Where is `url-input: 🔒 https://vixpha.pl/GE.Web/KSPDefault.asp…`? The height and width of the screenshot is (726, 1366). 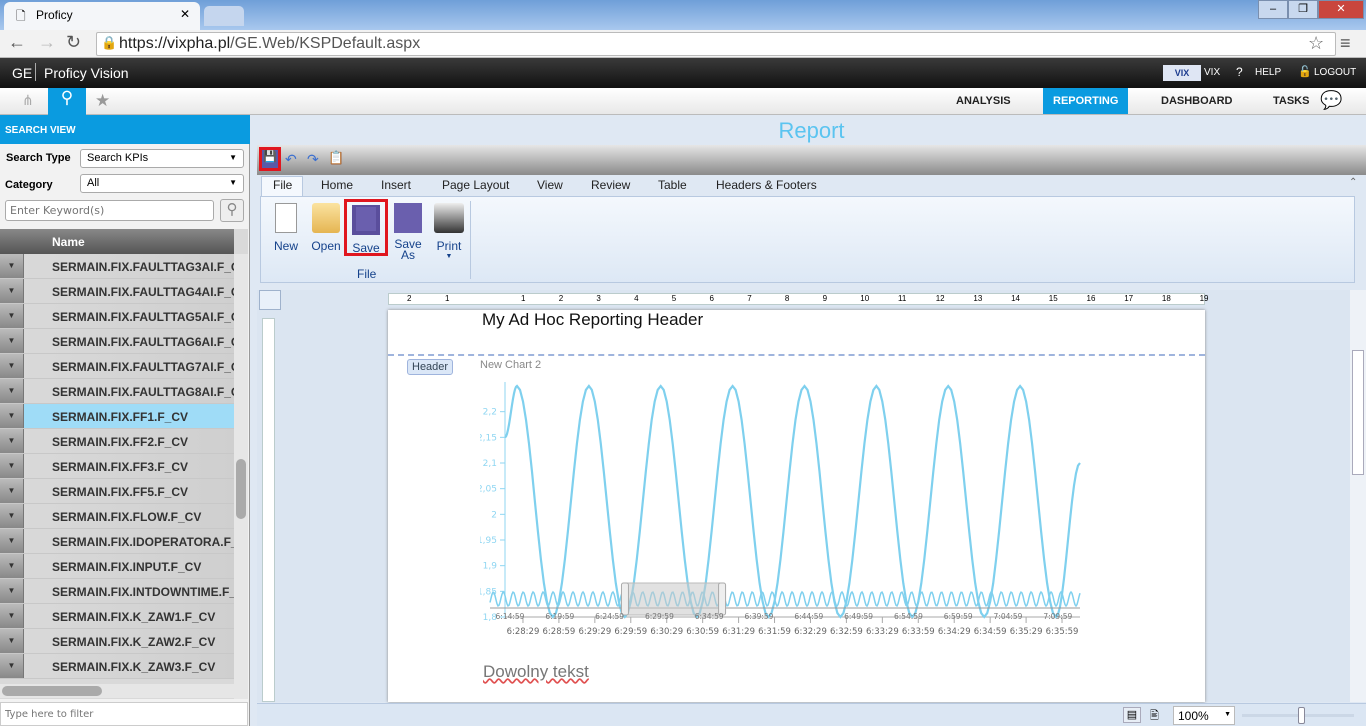
url-input: 🔒 https://vixpha.pl/GE.Web/KSPDefault.asp… is located at coordinates (716, 44).